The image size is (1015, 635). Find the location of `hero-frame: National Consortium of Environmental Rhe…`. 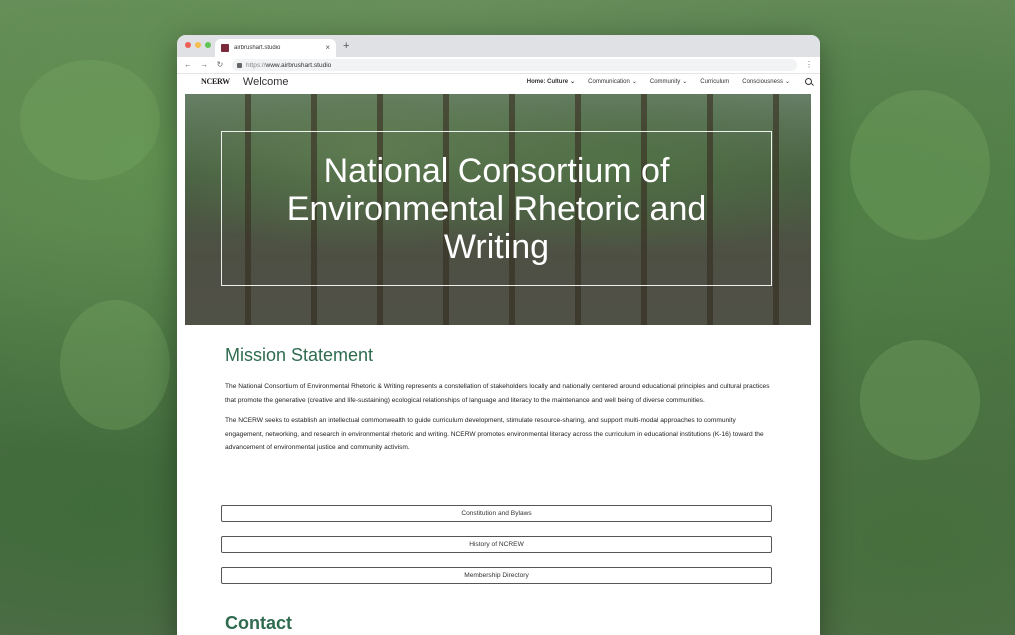

hero-frame: National Consortium of Environmental Rhe… is located at coordinates (496, 208).